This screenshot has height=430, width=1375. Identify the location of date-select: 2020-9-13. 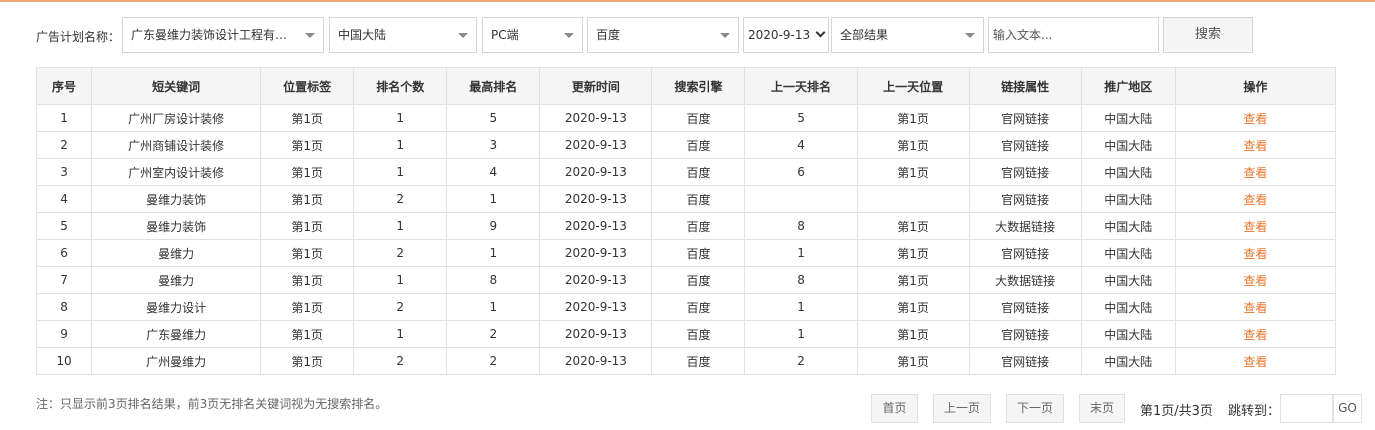
(786, 35).